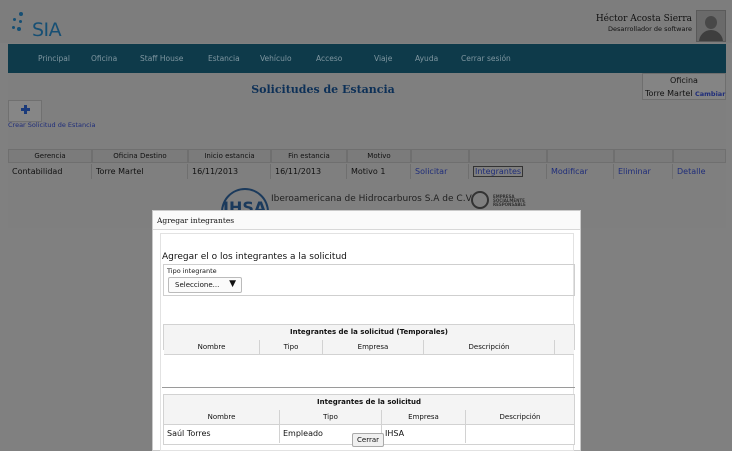 The height and width of the screenshot is (451, 732). Describe the element at coordinates (710, 94) in the screenshot. I see `change-office-link: Cambiar` at that location.